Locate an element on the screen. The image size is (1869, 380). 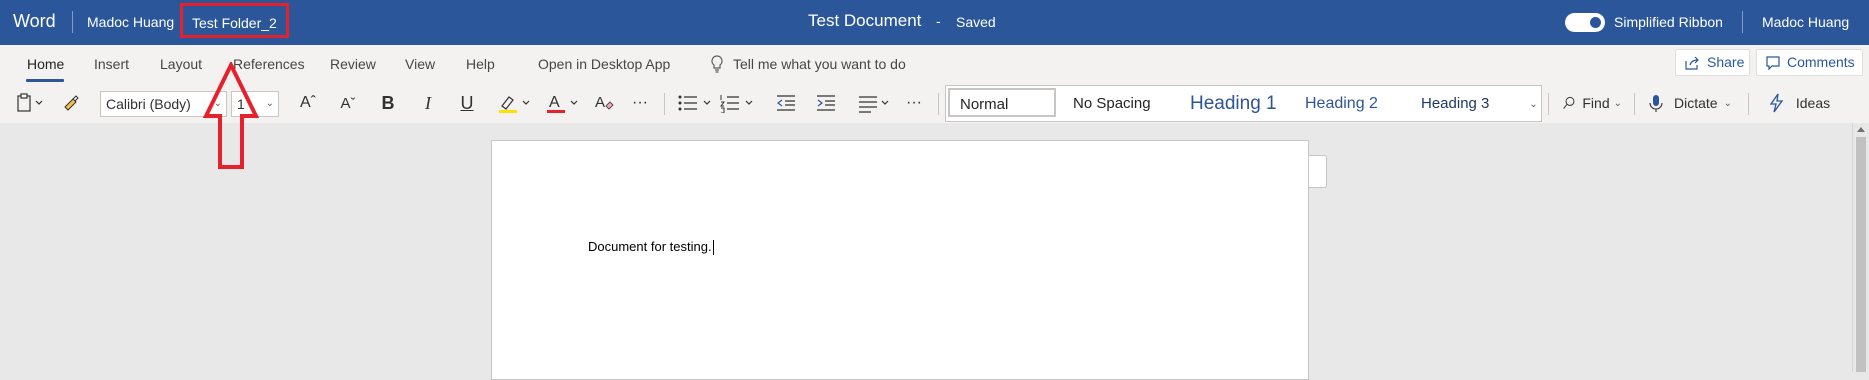
more-font-options-button: ··· is located at coordinates (640, 103).